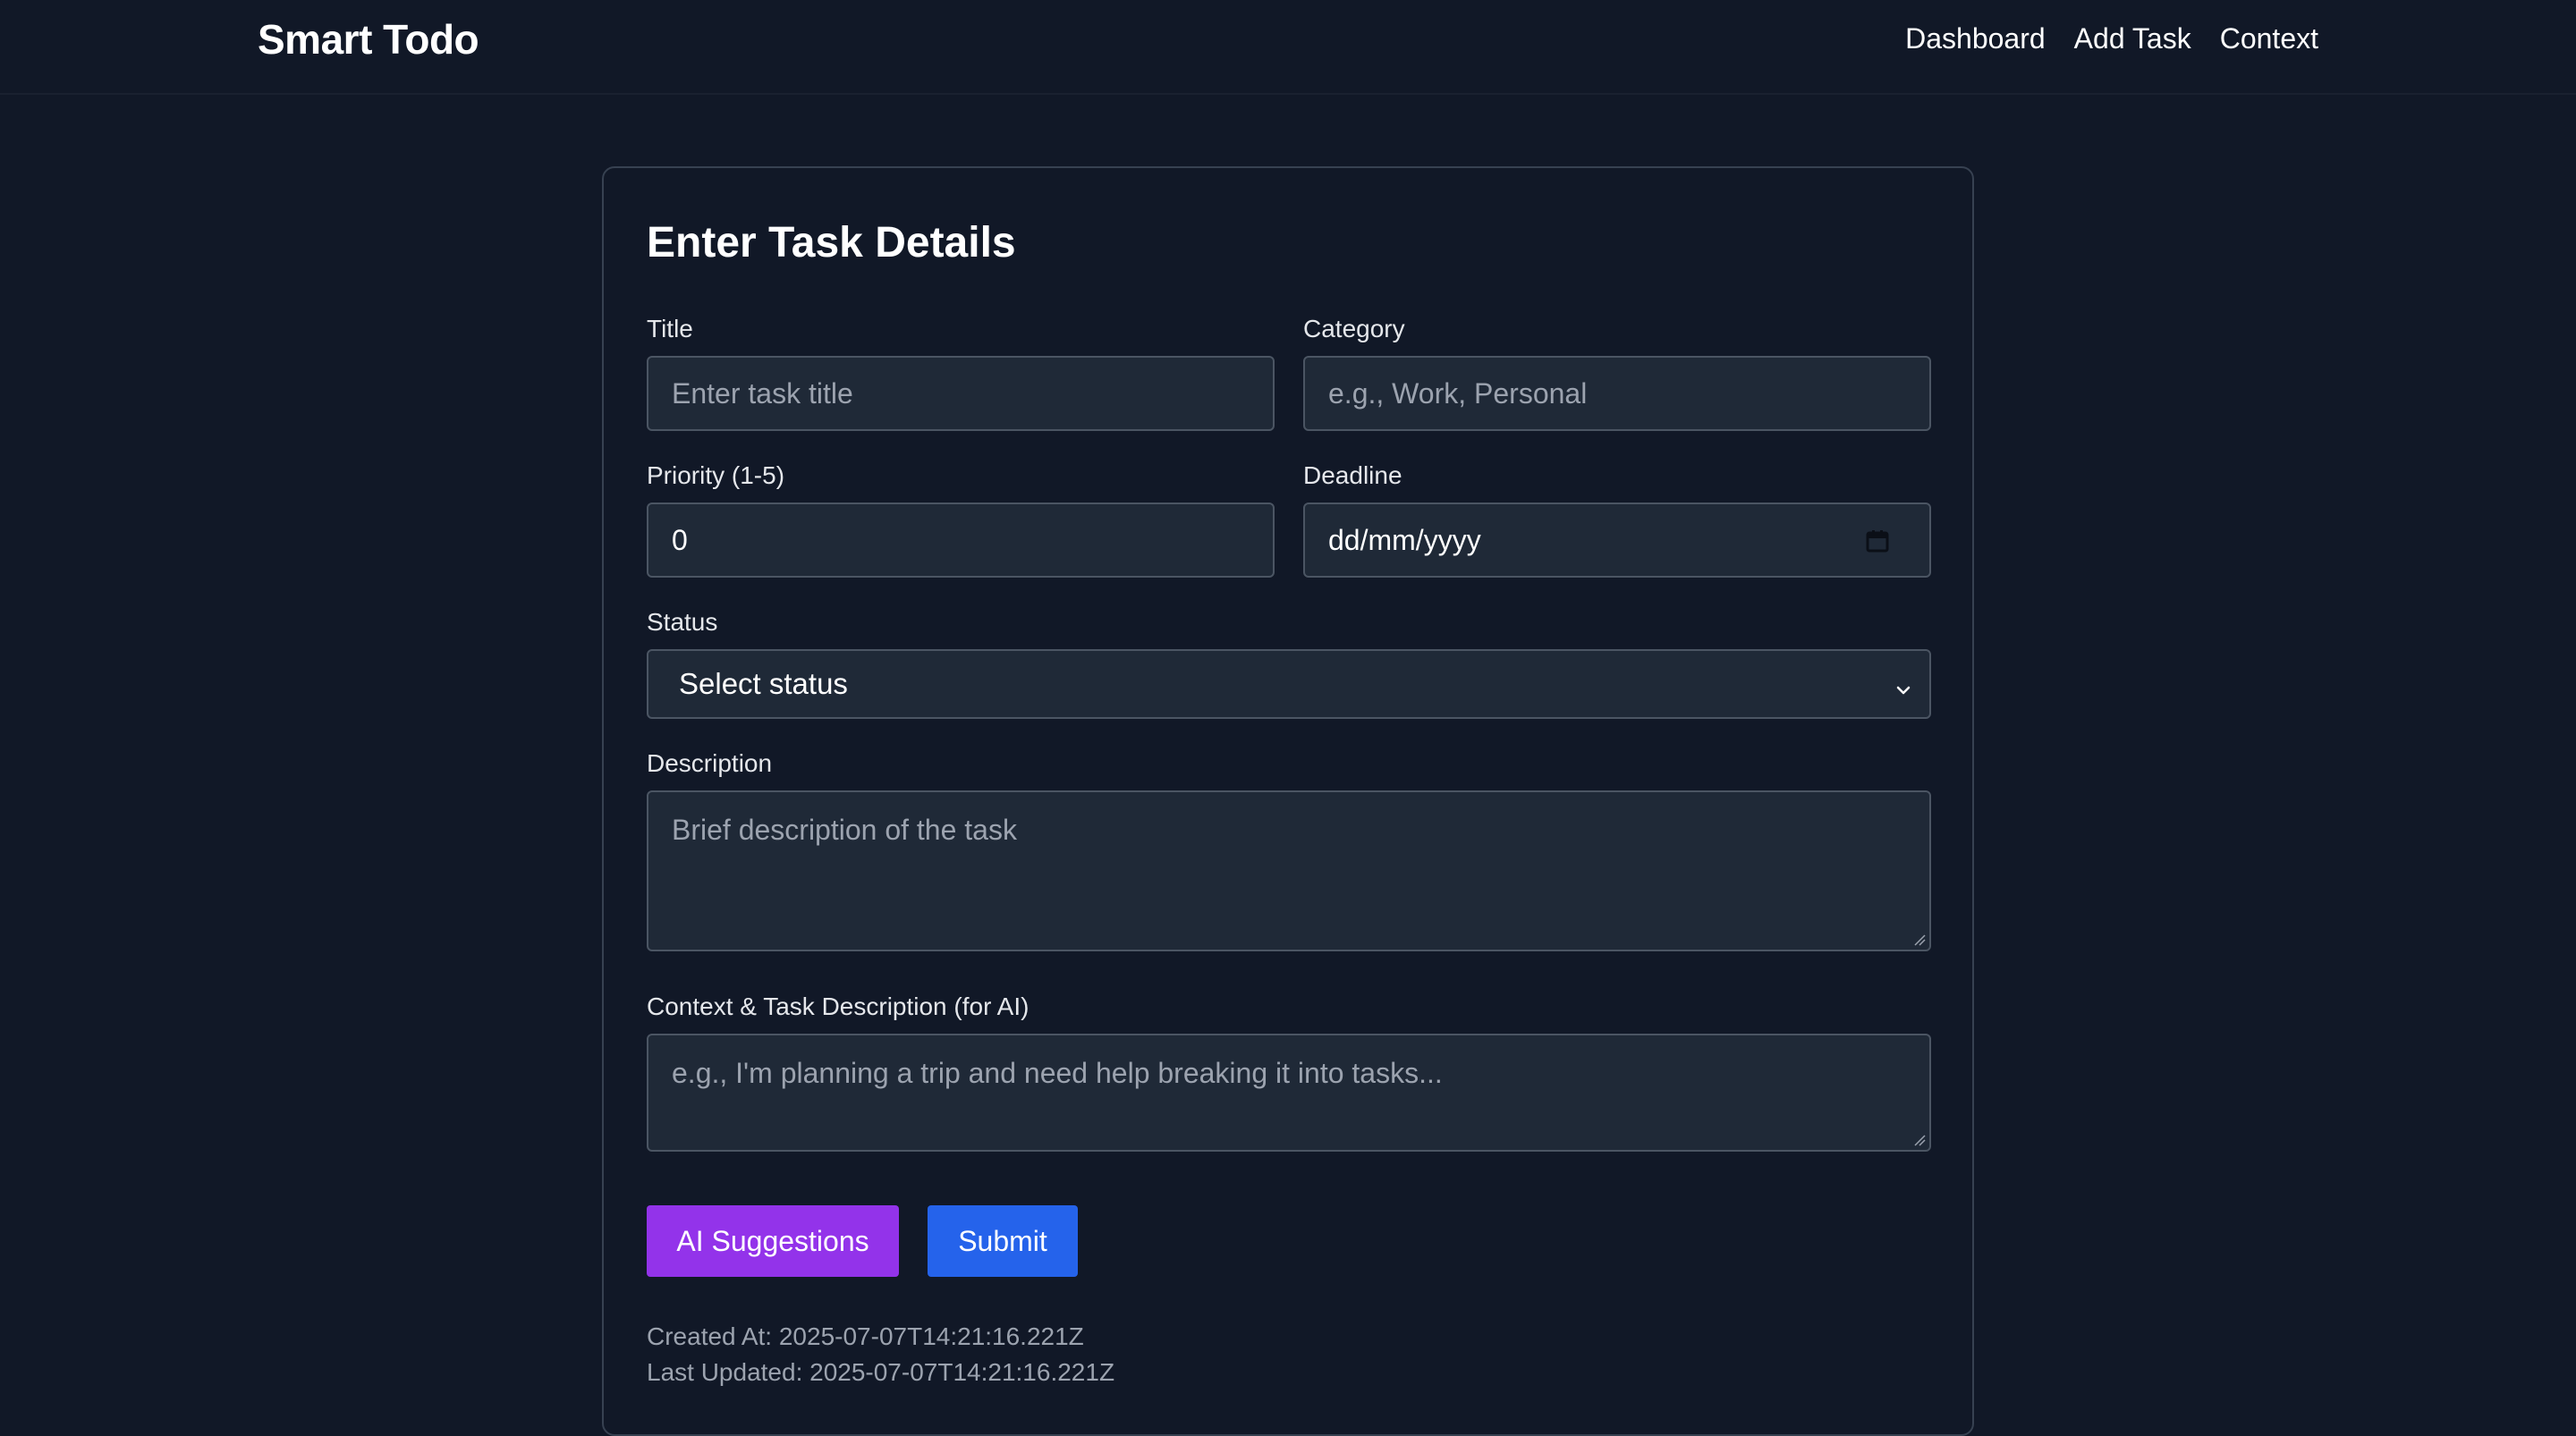  I want to click on last-updated-text: Last Updated: 2025-07-07T14:21:16.221Z, so click(881, 1372).